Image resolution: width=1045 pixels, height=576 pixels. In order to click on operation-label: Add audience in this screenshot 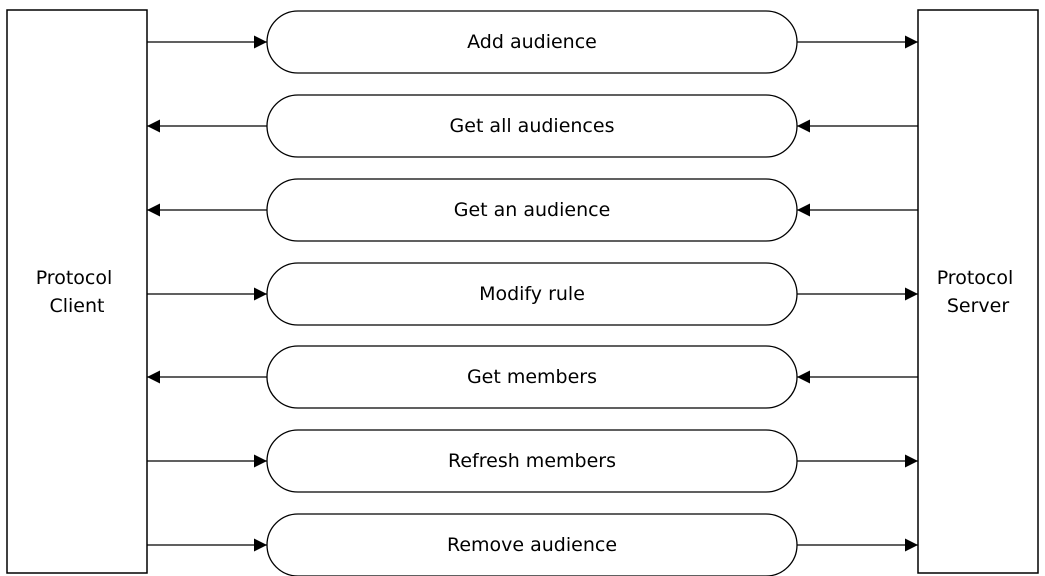, I will do `click(532, 42)`.